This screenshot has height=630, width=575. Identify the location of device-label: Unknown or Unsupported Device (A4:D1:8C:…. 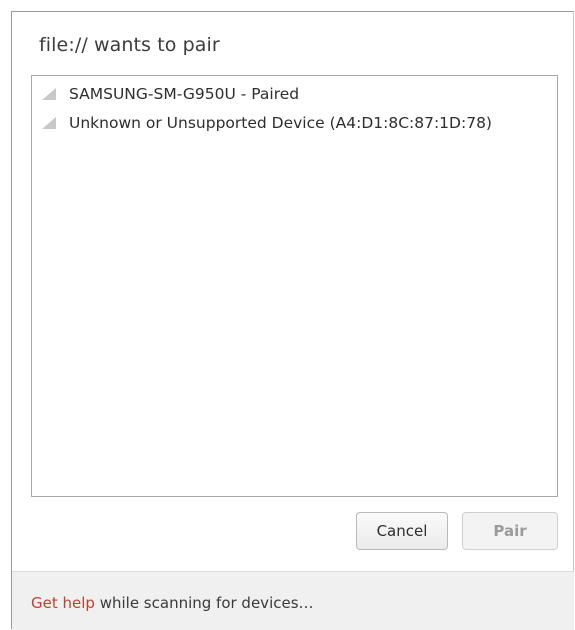
(280, 123).